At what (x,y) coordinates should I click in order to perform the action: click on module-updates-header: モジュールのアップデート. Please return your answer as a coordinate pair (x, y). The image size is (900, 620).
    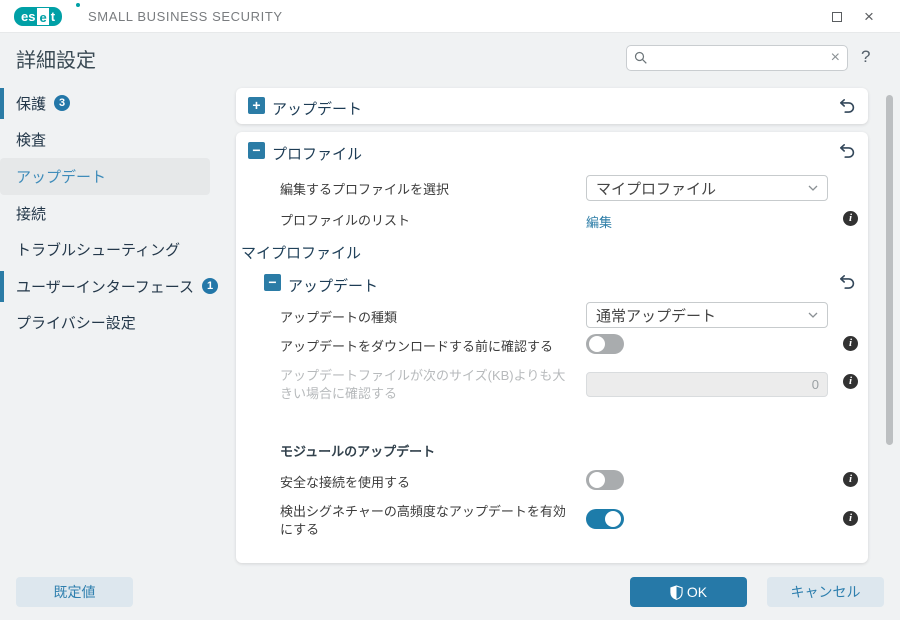
    Looking at the image, I should click on (358, 451).